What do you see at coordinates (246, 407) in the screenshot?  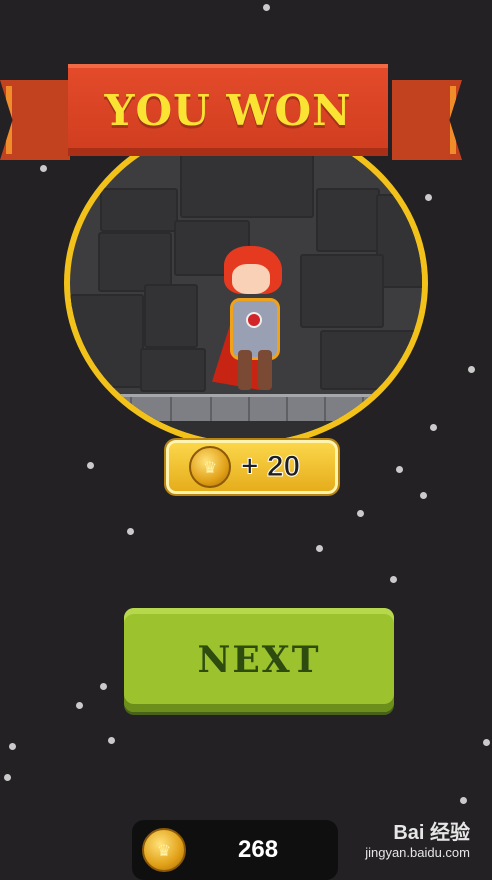 I see `stone-floor` at bounding box center [246, 407].